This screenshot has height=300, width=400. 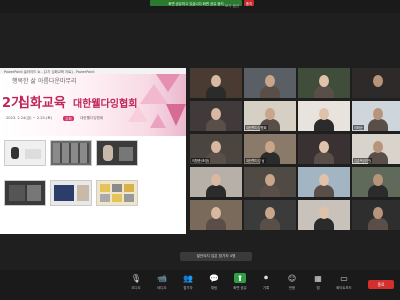 I want to click on participant-tile: 대한웰다잉 남, so click(x=270, y=149).